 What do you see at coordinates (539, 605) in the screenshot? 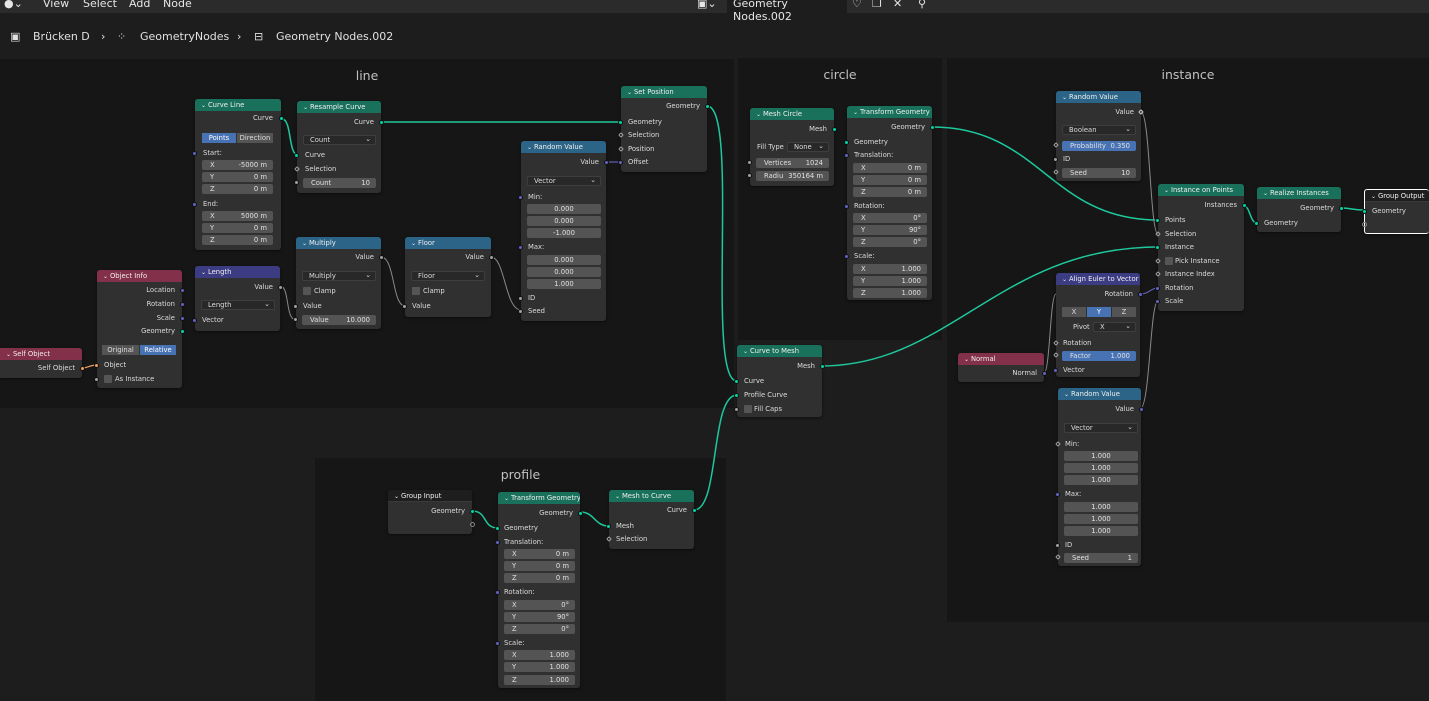
I see `rotation-x-field: X 0°` at bounding box center [539, 605].